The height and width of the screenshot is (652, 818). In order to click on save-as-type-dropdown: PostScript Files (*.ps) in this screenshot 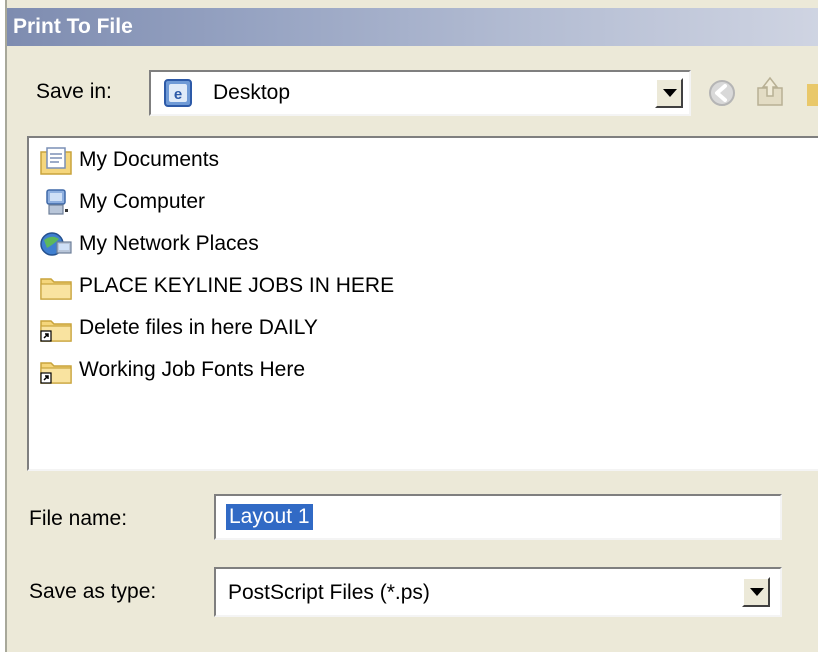, I will do `click(498, 592)`.